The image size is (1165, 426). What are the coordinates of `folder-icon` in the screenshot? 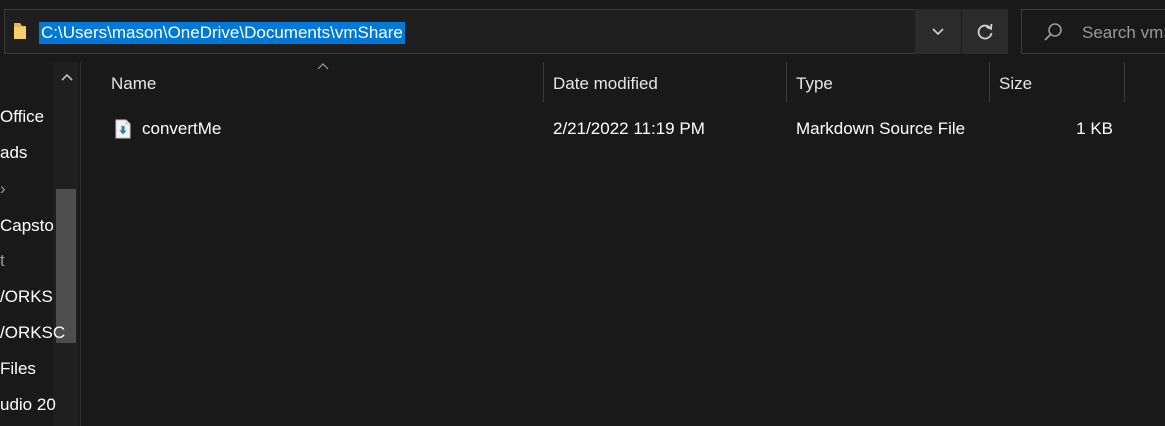 It's located at (20, 31).